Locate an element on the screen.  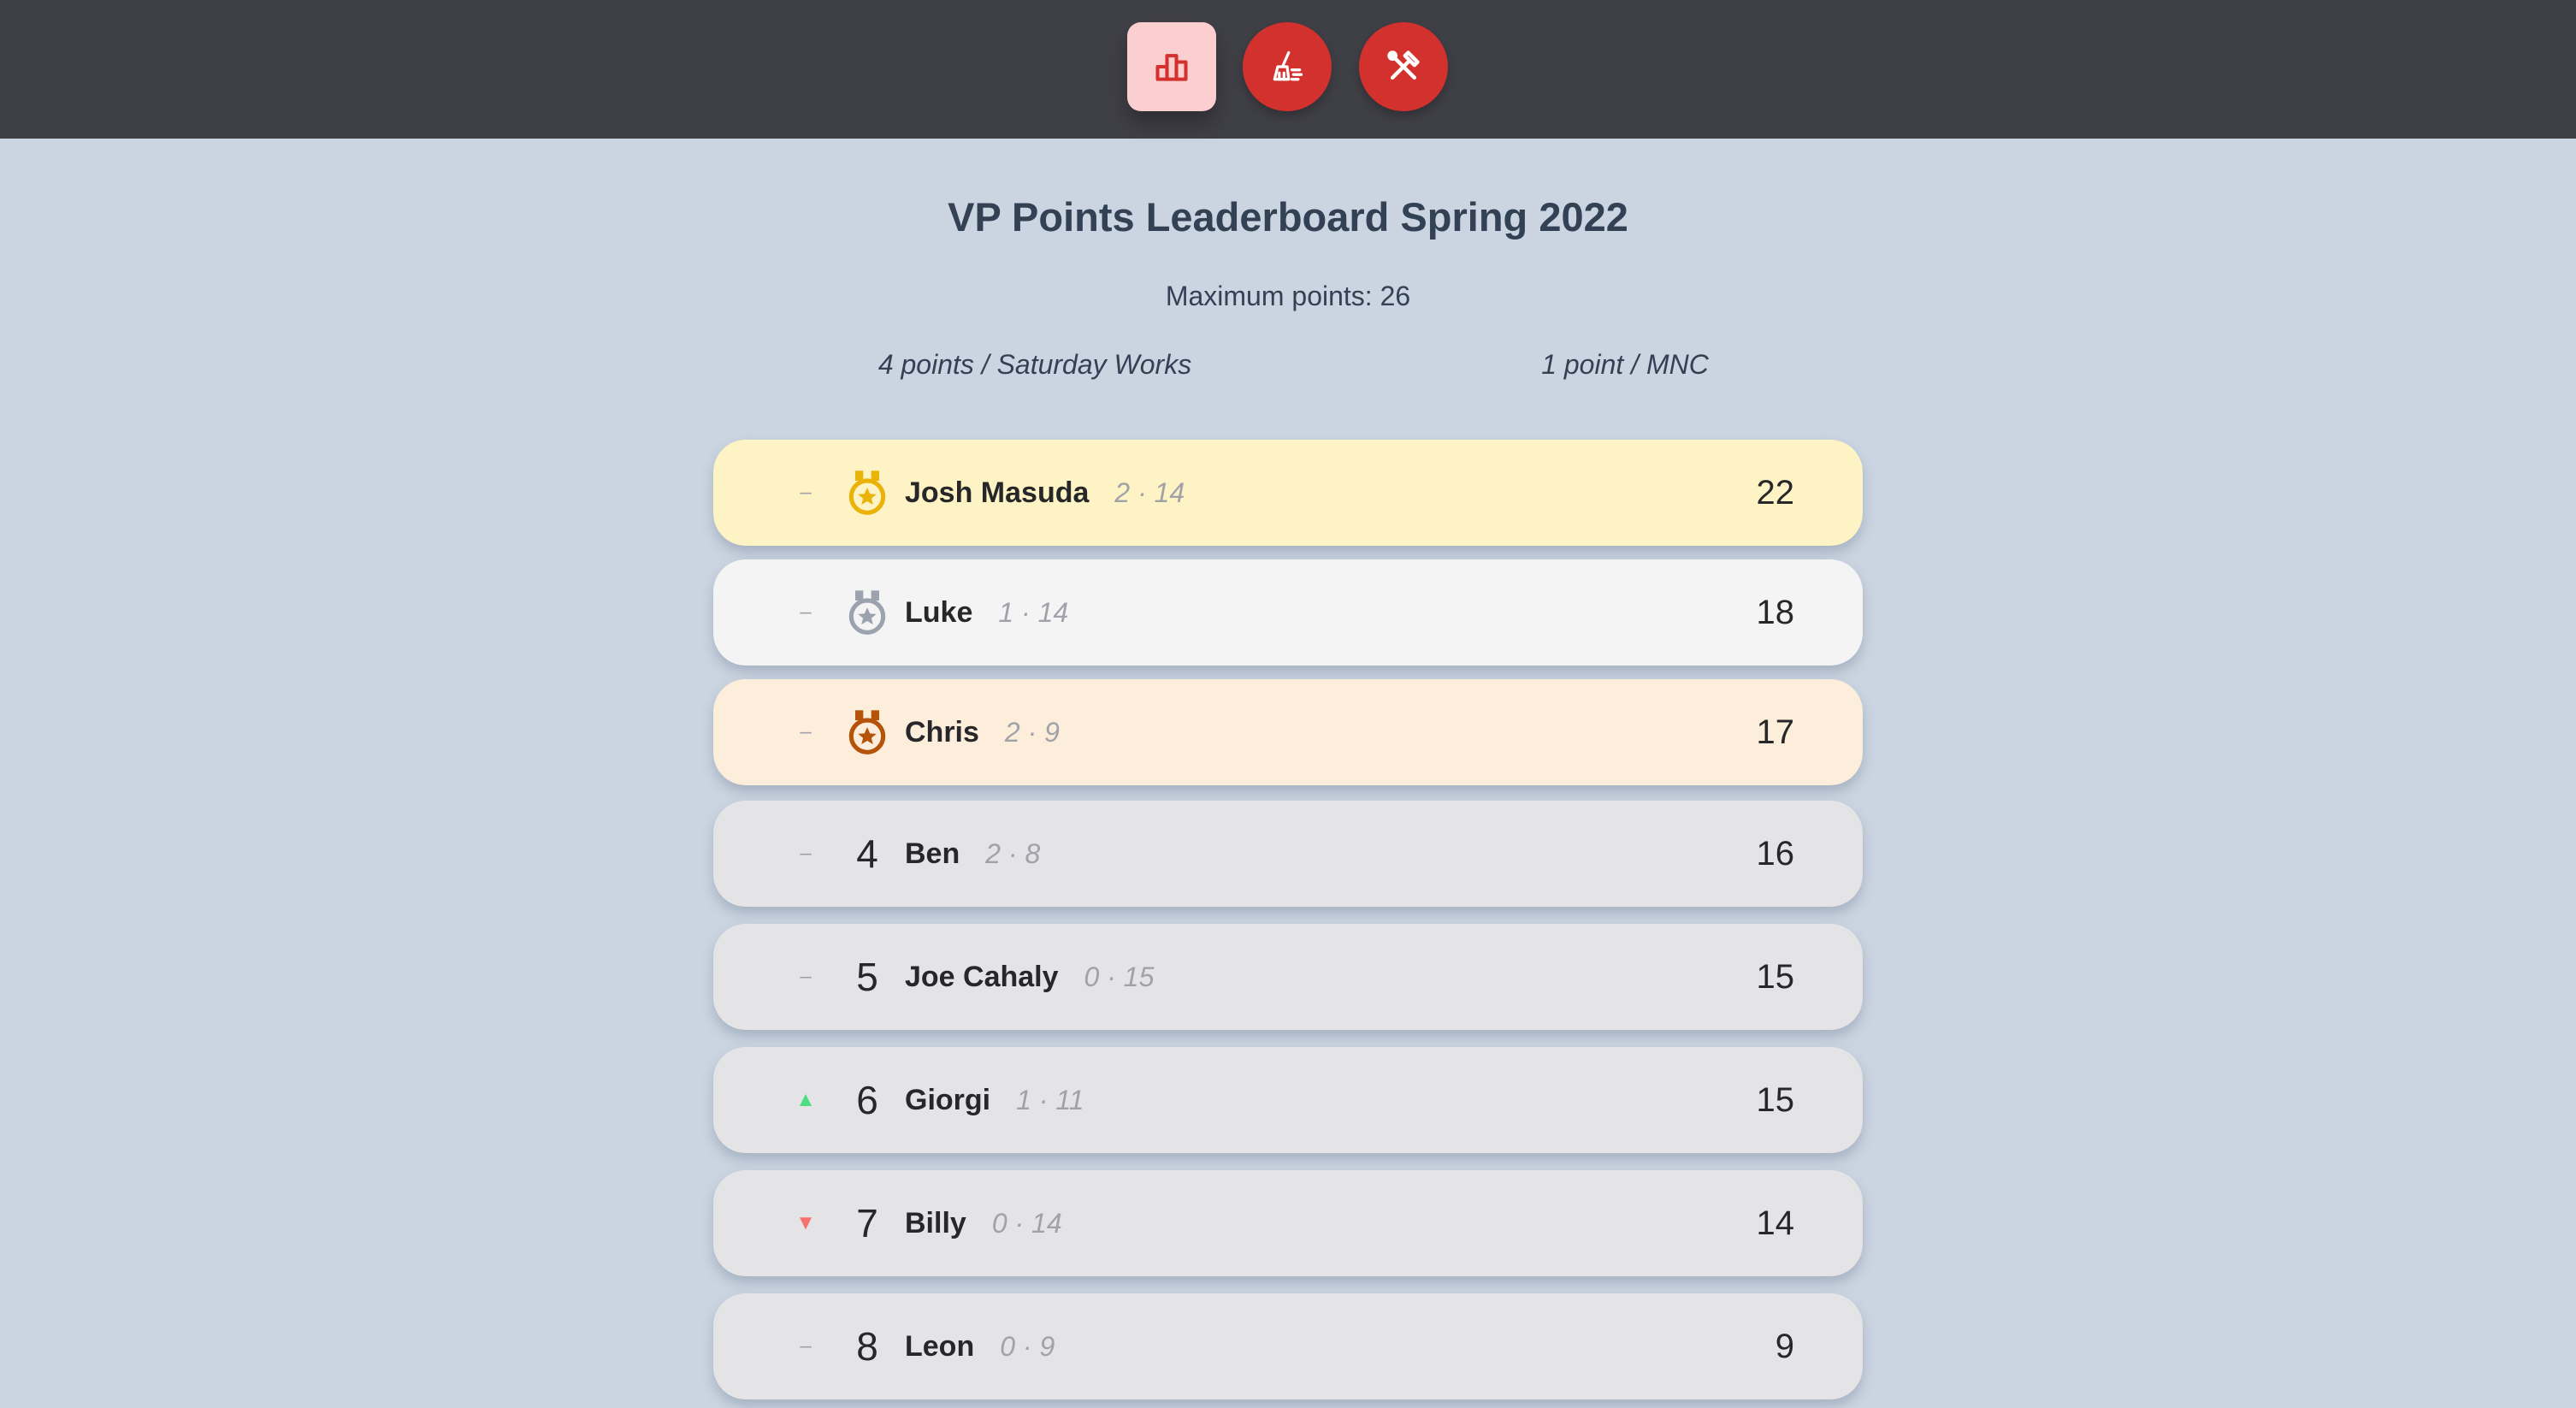
chores-nav-button is located at coordinates (1287, 66).